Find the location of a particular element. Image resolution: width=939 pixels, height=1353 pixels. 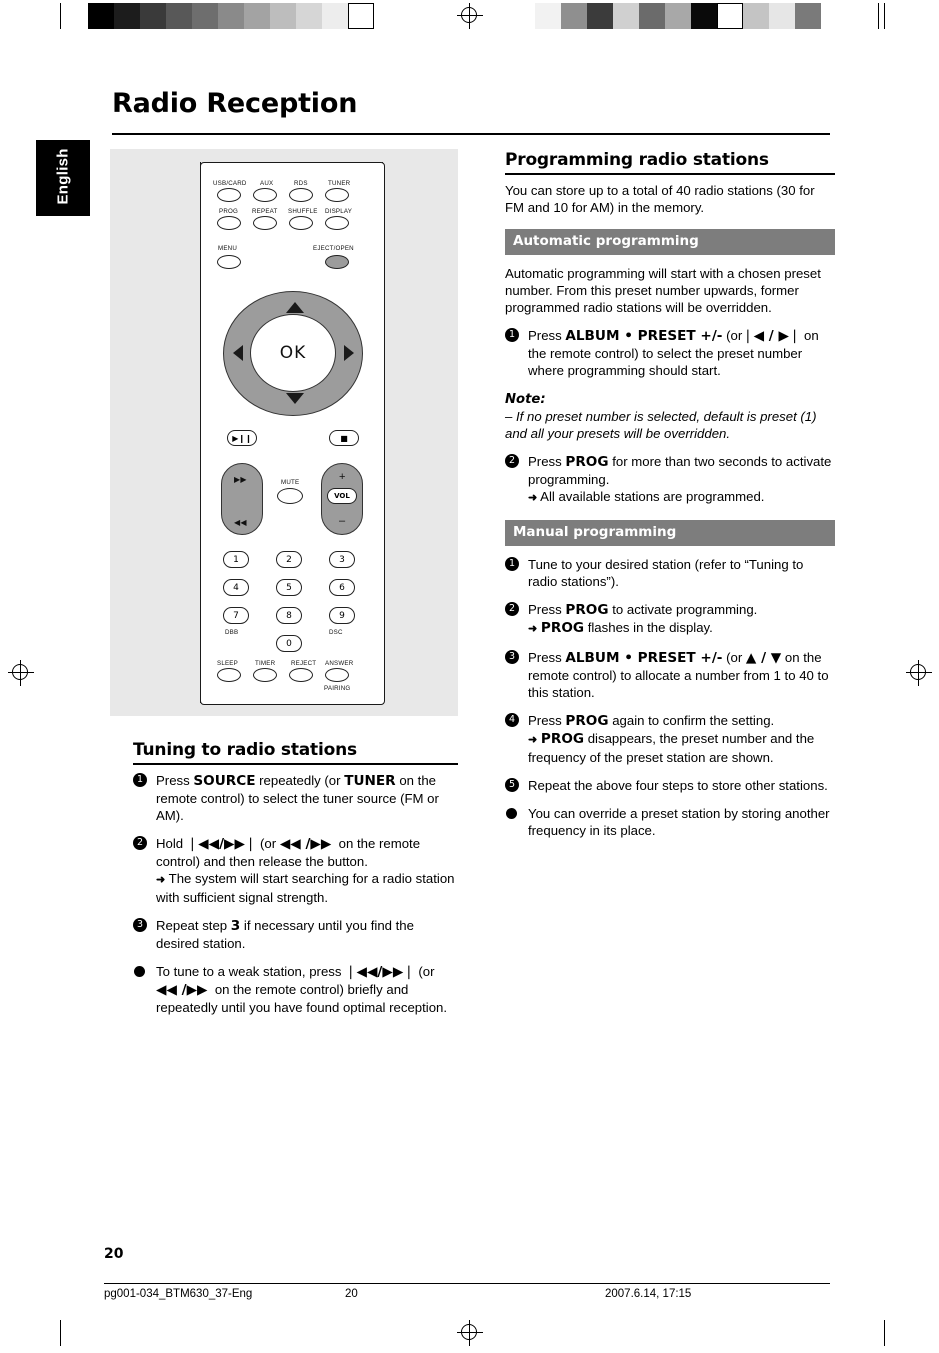

remote-ok-button: OK is located at coordinates (293, 353).